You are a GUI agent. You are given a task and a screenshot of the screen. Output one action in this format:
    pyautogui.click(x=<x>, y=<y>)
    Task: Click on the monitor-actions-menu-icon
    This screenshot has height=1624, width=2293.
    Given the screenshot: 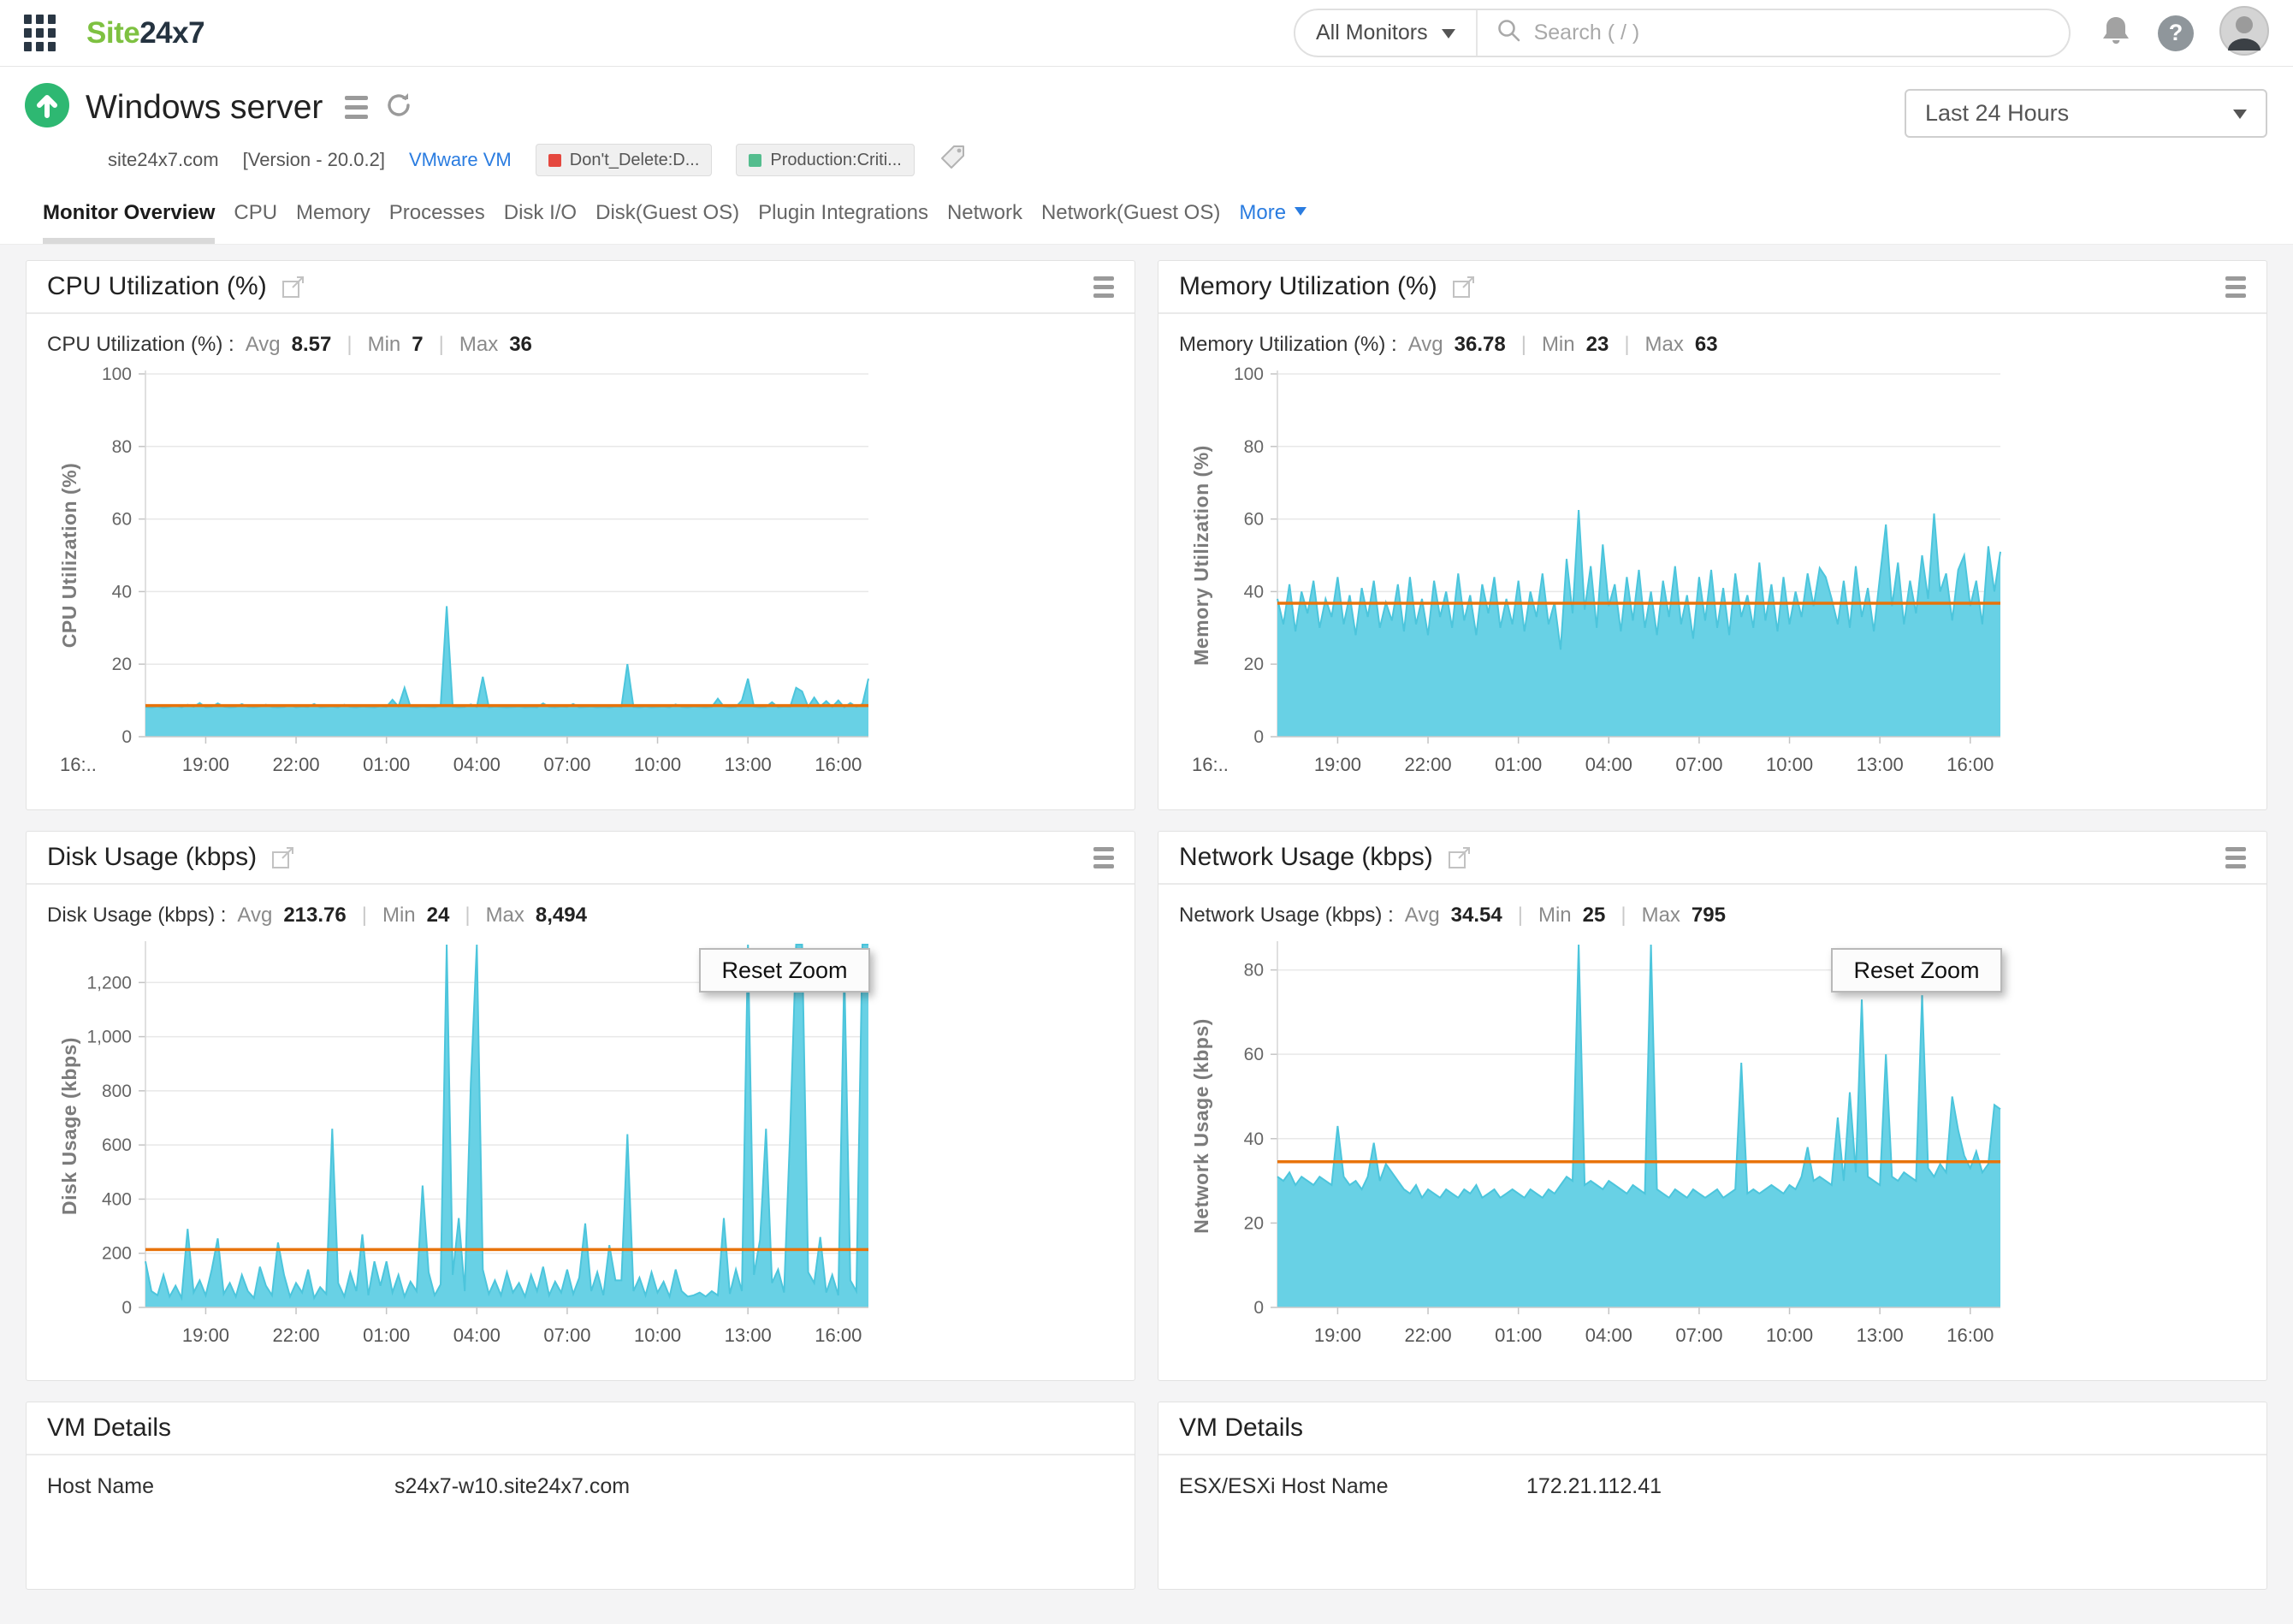 What is the action you would take?
    pyautogui.click(x=357, y=108)
    